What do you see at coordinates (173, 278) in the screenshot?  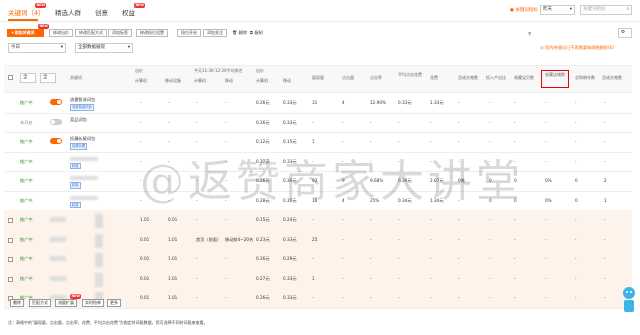 I see `row-cell-bid_m: 1.01` at bounding box center [173, 278].